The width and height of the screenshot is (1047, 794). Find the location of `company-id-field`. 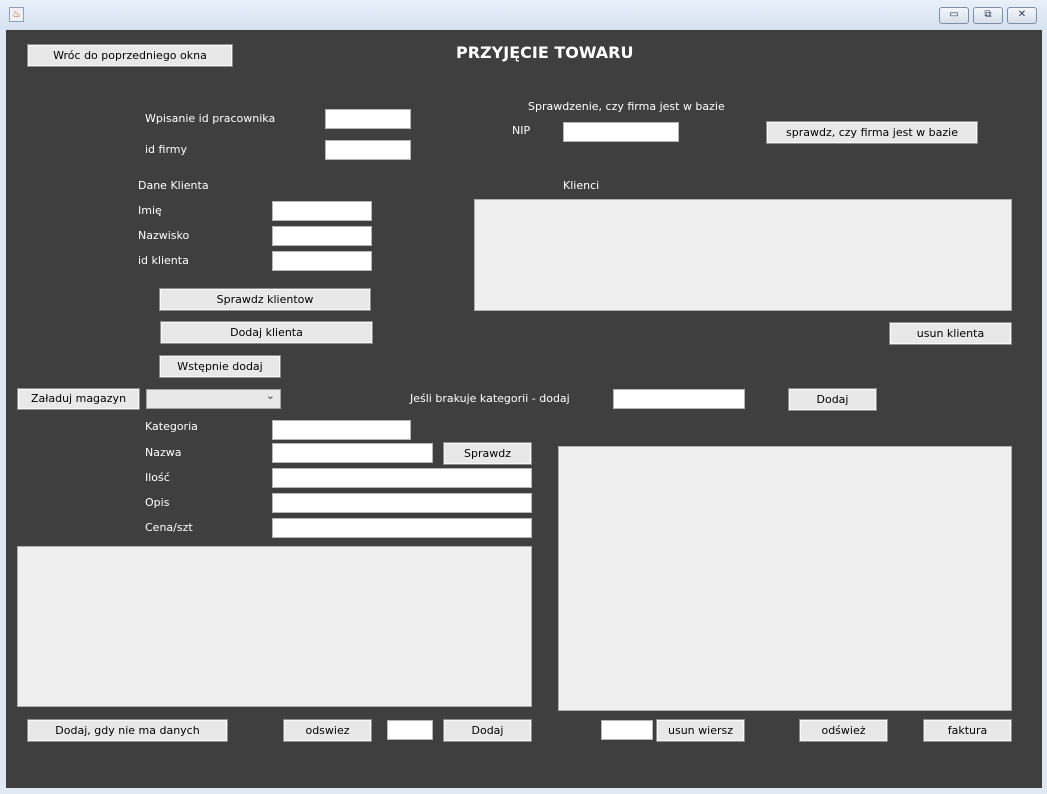

company-id-field is located at coordinates (368, 150).